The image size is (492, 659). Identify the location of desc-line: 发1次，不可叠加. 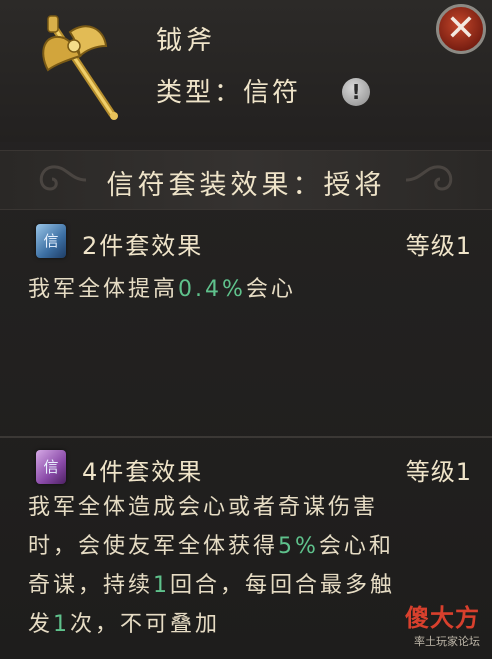
(124, 624).